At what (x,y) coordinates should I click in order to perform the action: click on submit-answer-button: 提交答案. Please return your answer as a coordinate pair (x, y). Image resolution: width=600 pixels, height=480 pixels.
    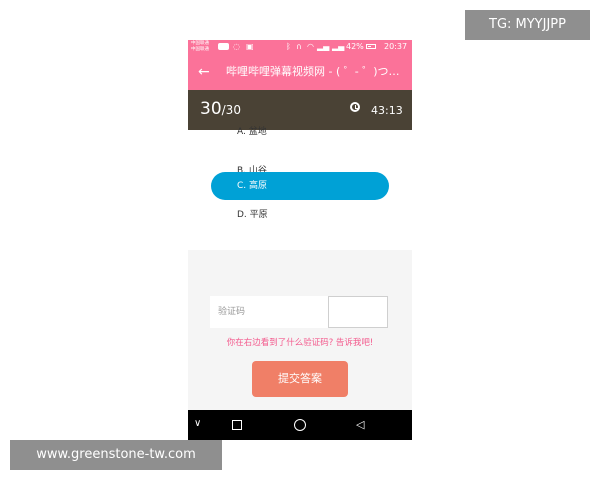
    Looking at the image, I should click on (300, 379).